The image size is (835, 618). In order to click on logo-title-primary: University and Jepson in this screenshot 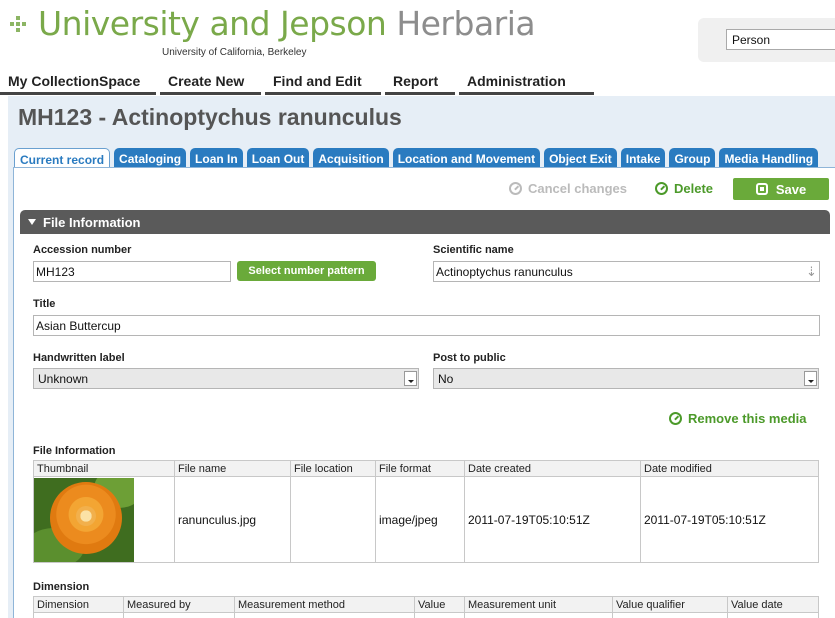, I will do `click(212, 23)`.